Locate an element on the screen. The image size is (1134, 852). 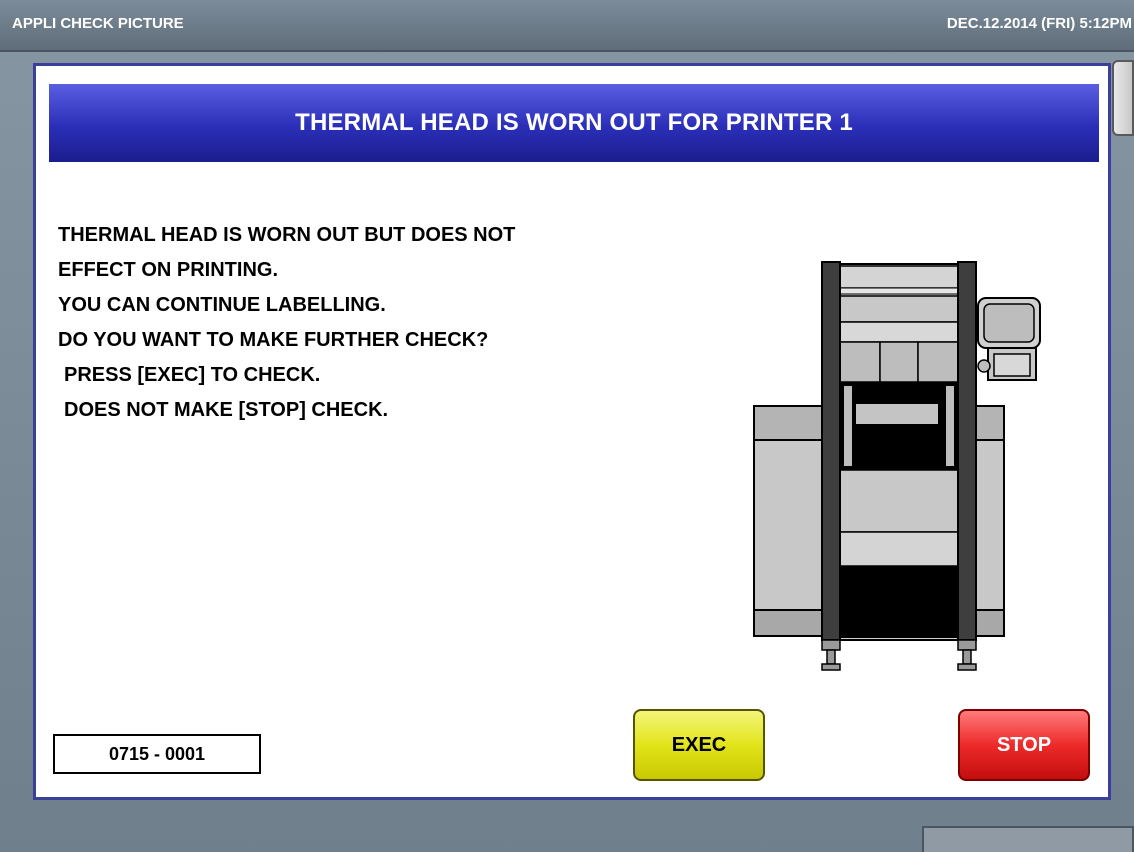
app-title: APPLI CHECK PICTURE is located at coordinates (98, 23).